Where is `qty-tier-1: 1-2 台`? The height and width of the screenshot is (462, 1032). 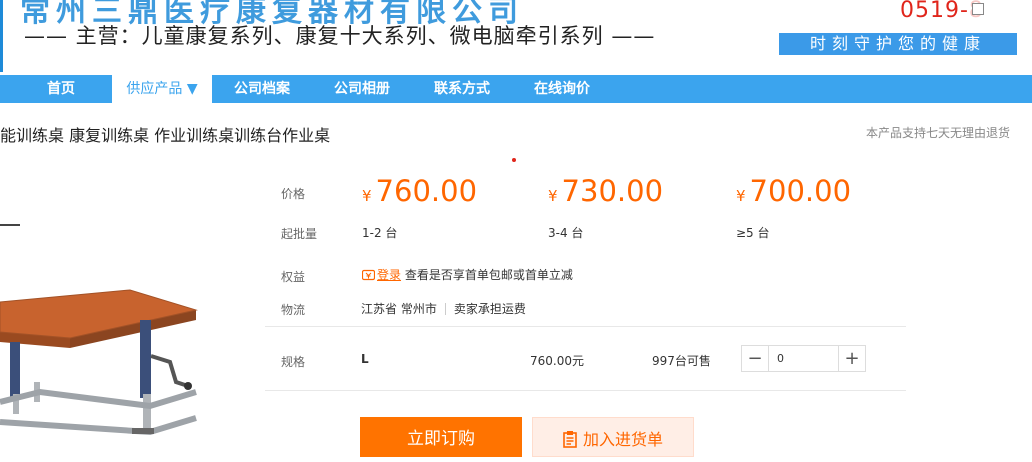 qty-tier-1: 1-2 台 is located at coordinates (380, 233).